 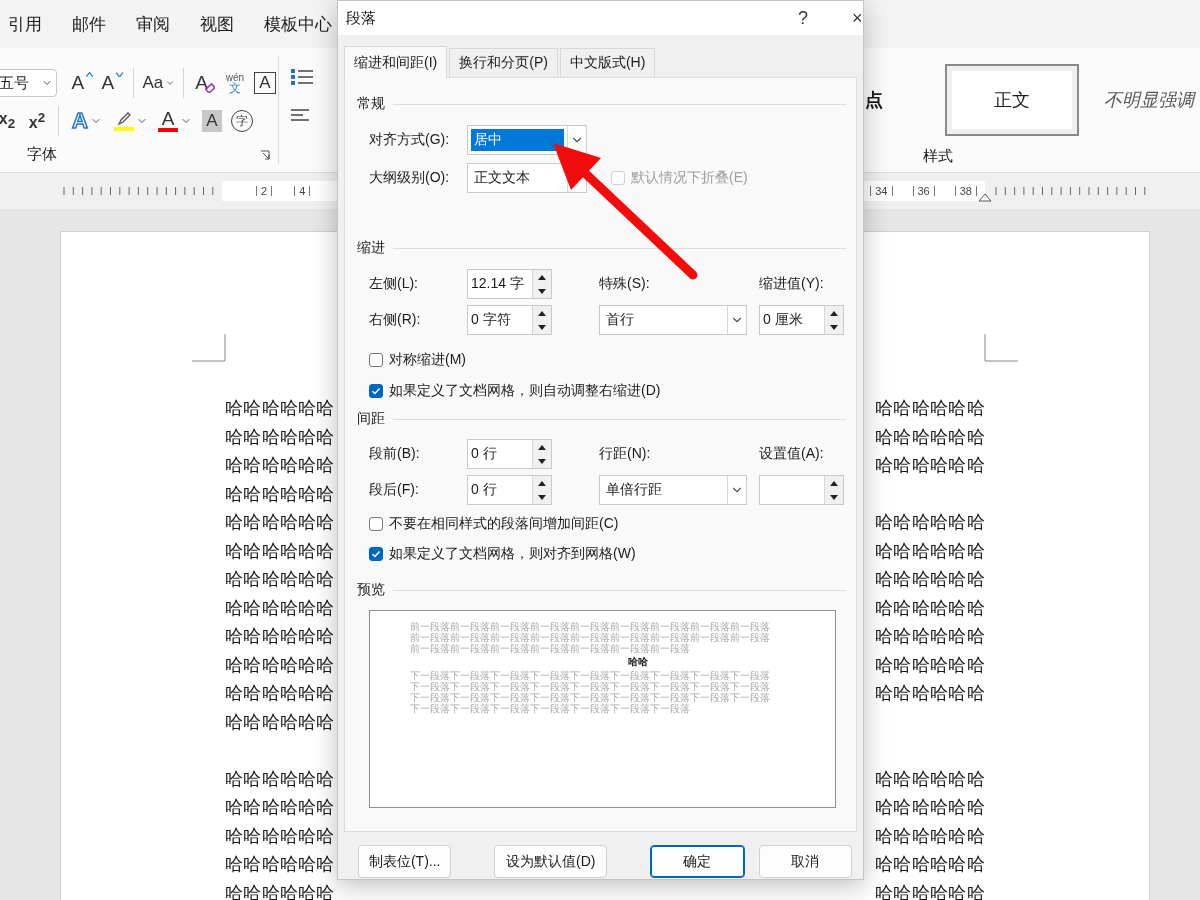 What do you see at coordinates (697, 861) in the screenshot?
I see `dialog-button: 确定` at bounding box center [697, 861].